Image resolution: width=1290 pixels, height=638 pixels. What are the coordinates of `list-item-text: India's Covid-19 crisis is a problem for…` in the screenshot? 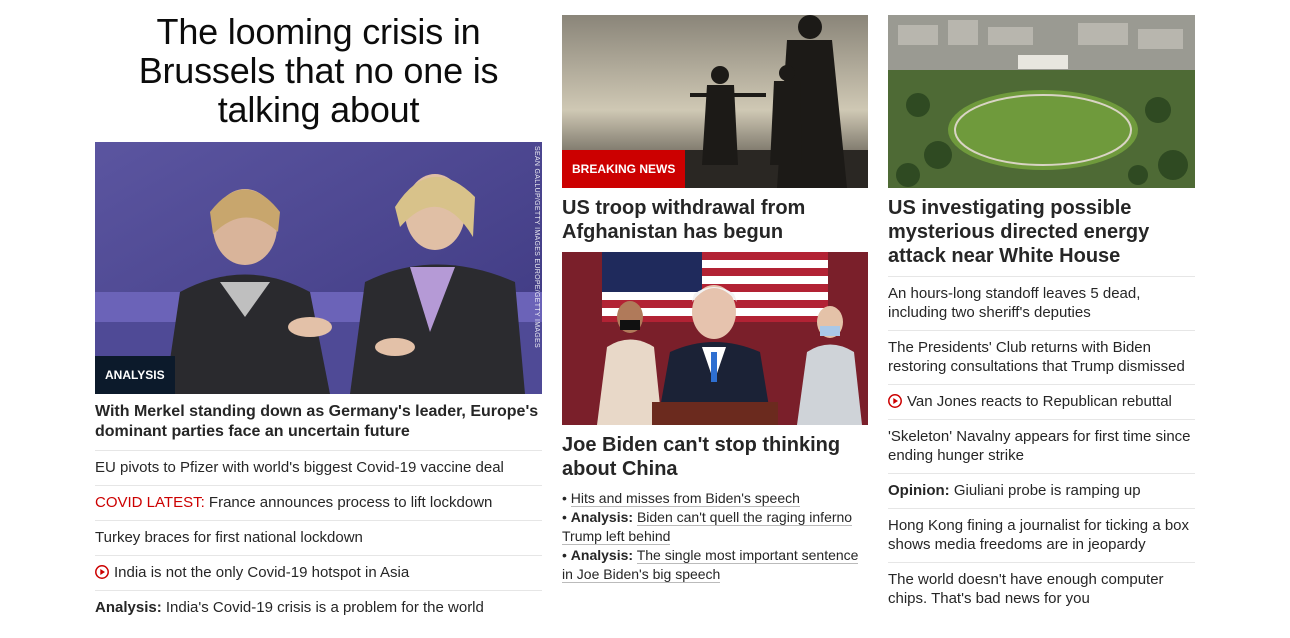 It's located at (322, 607).